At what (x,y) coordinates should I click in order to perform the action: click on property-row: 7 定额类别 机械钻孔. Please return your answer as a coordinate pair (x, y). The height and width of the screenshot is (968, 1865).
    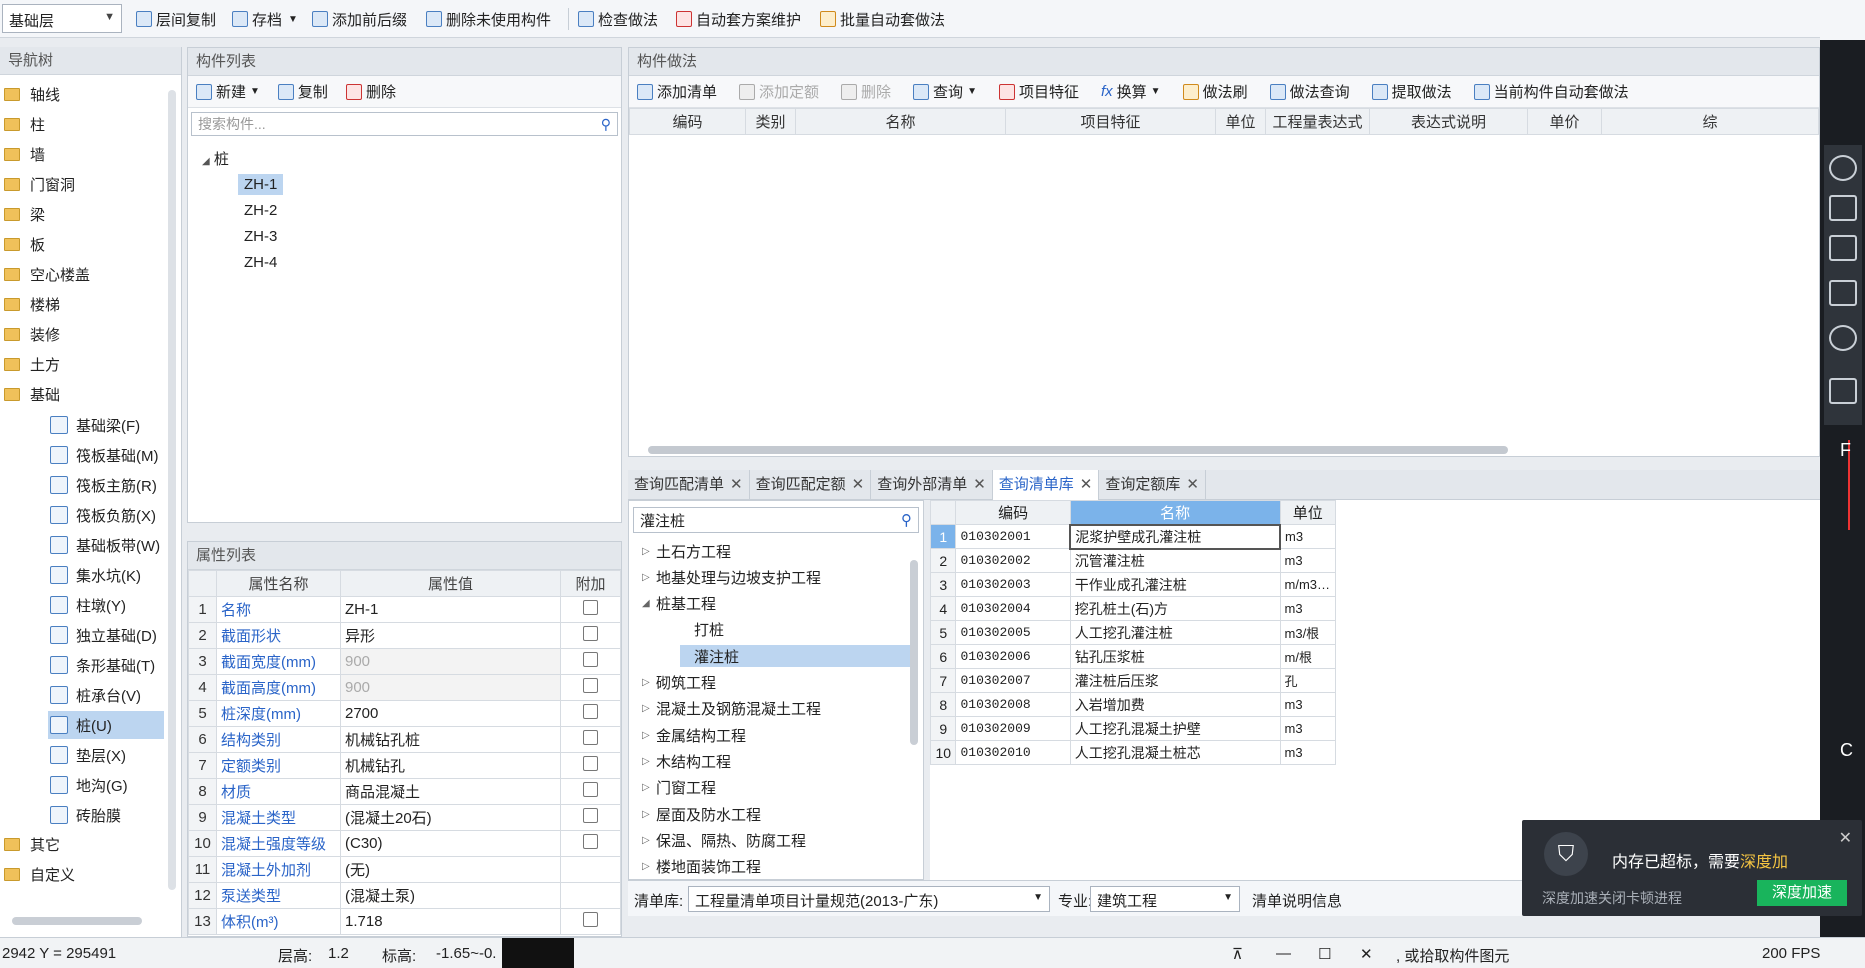
    Looking at the image, I should click on (404, 765).